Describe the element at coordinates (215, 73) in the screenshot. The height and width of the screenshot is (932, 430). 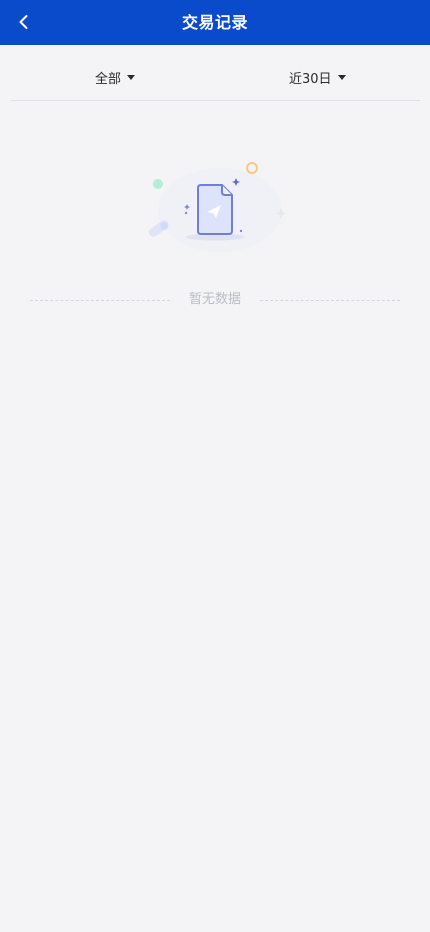
I see `filter-bar: 全部 近30日` at that location.